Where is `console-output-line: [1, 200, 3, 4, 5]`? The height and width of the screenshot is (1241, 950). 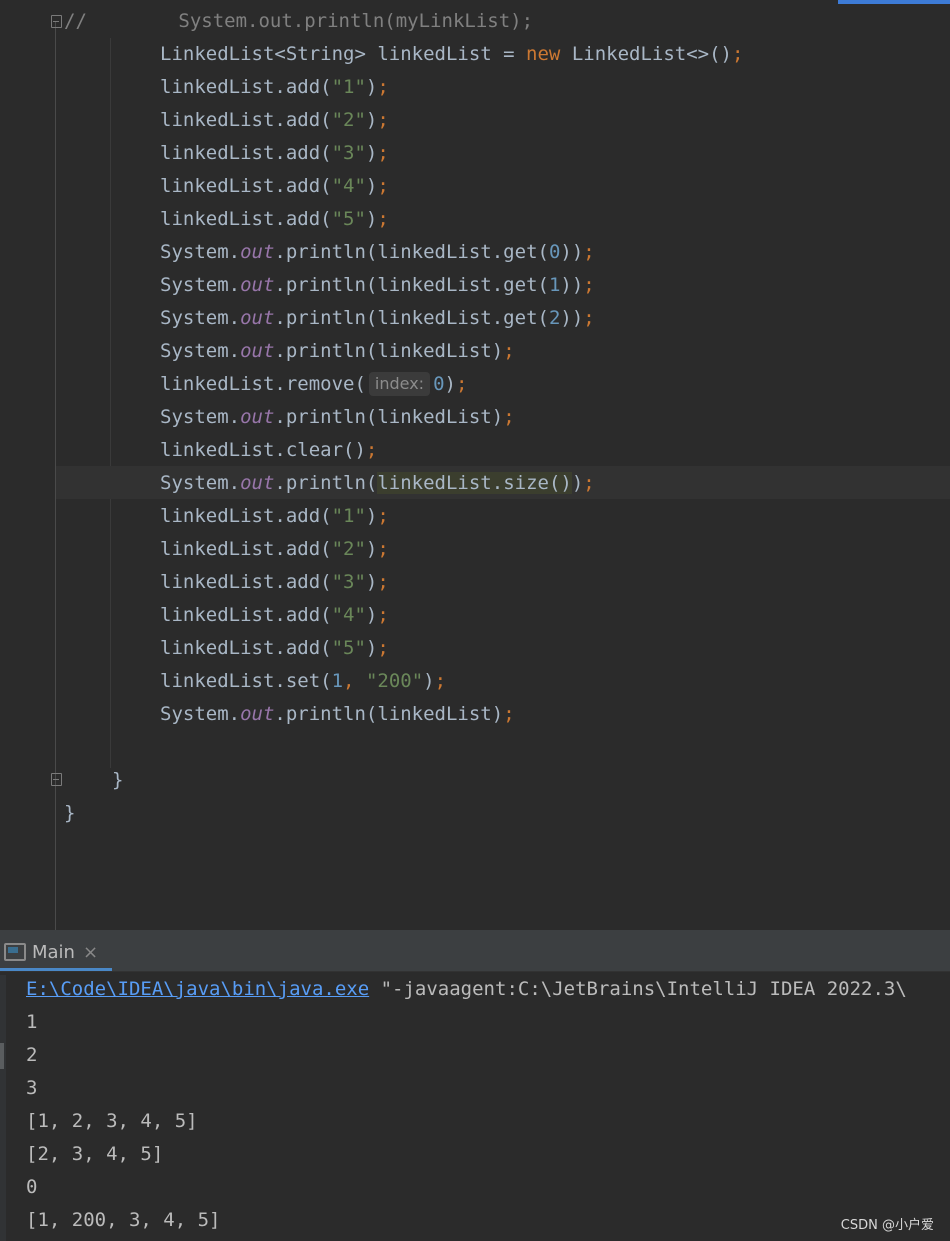
console-output-line: [1, 200, 3, 4, 5] is located at coordinates (123, 1220).